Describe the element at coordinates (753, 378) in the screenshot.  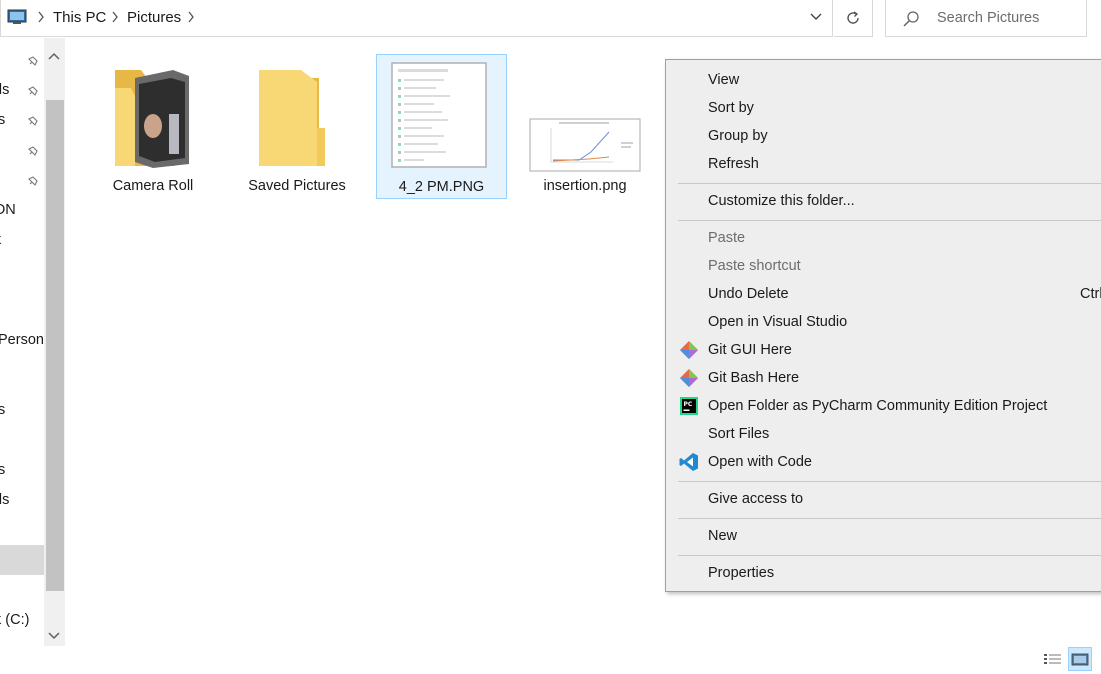
I see `menu-item-git-bash: Git Bash Here` at that location.